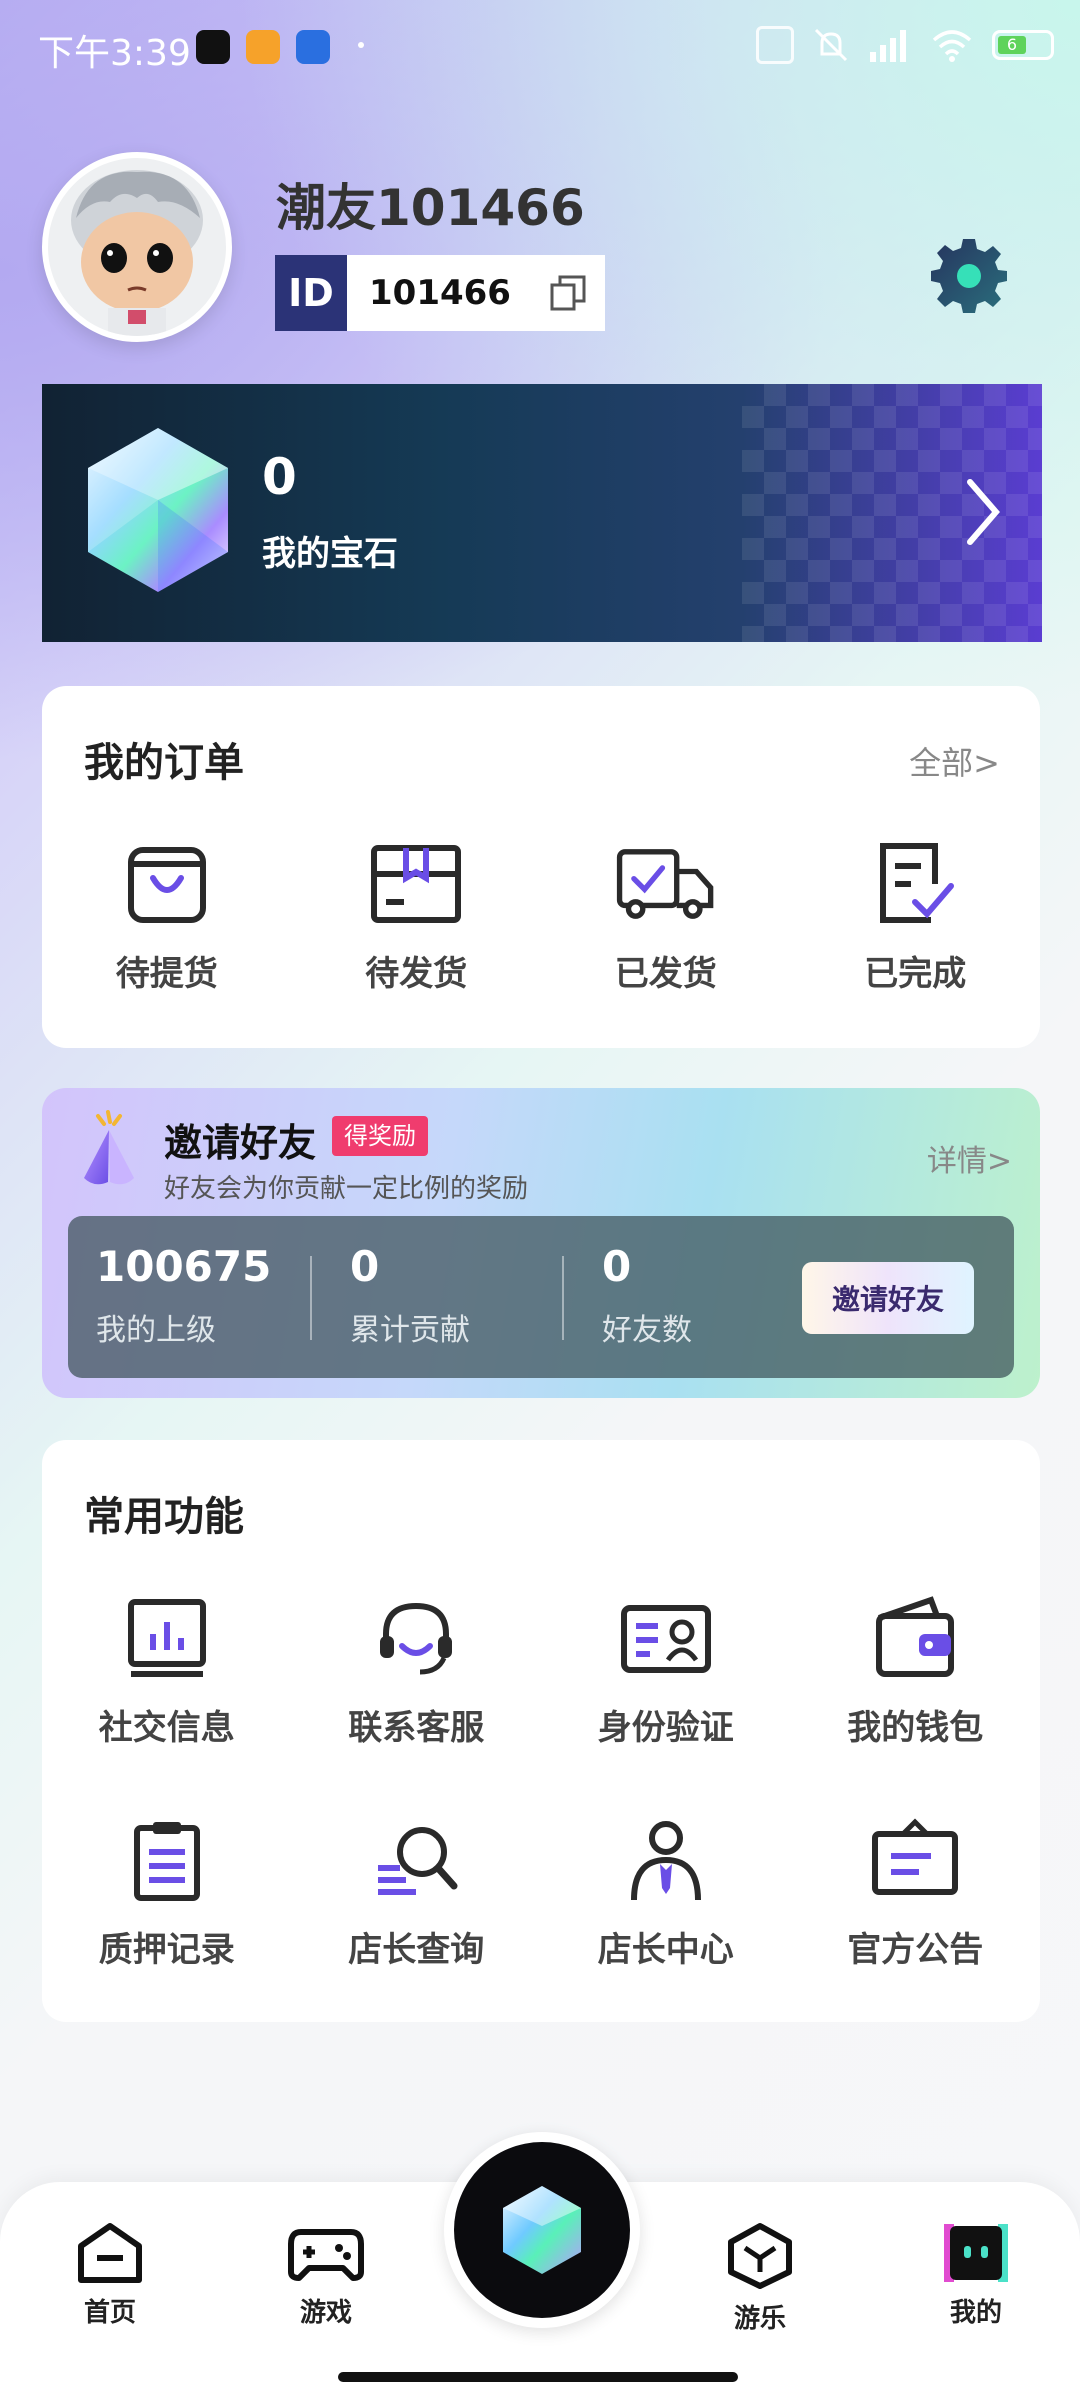  I want to click on function-customer-service: 联系客服, so click(417, 1669).